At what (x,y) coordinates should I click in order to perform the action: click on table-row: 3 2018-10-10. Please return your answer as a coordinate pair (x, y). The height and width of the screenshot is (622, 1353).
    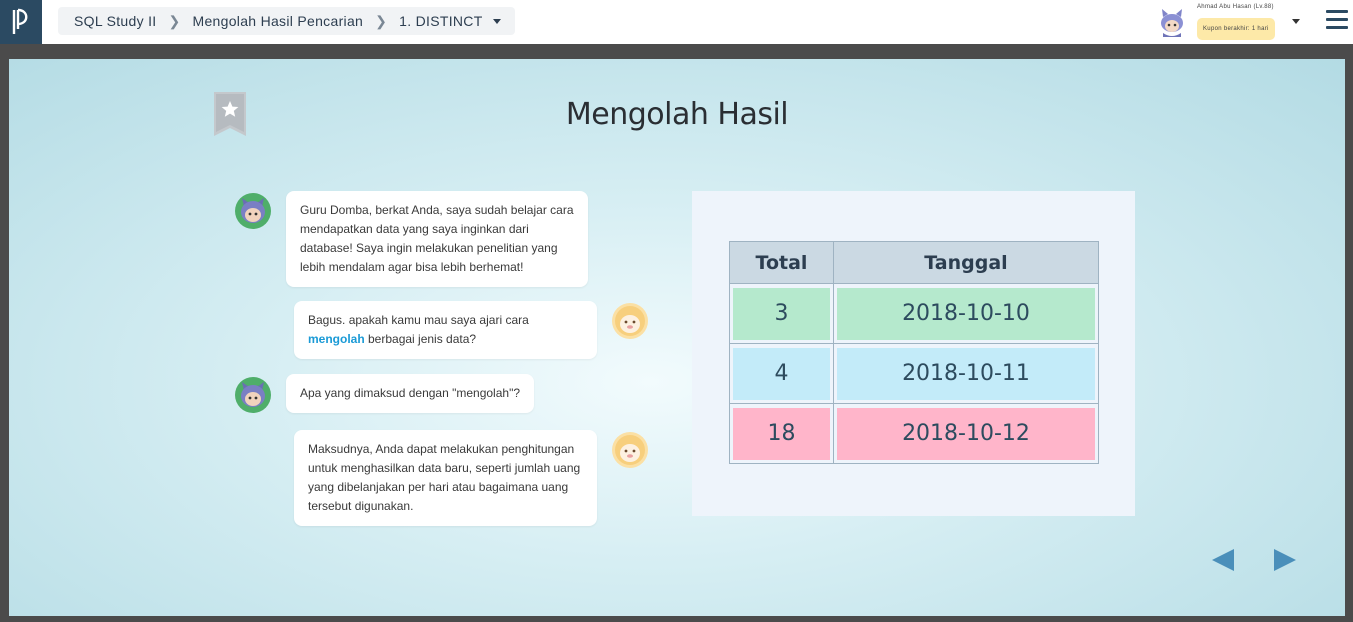
    Looking at the image, I should click on (914, 313).